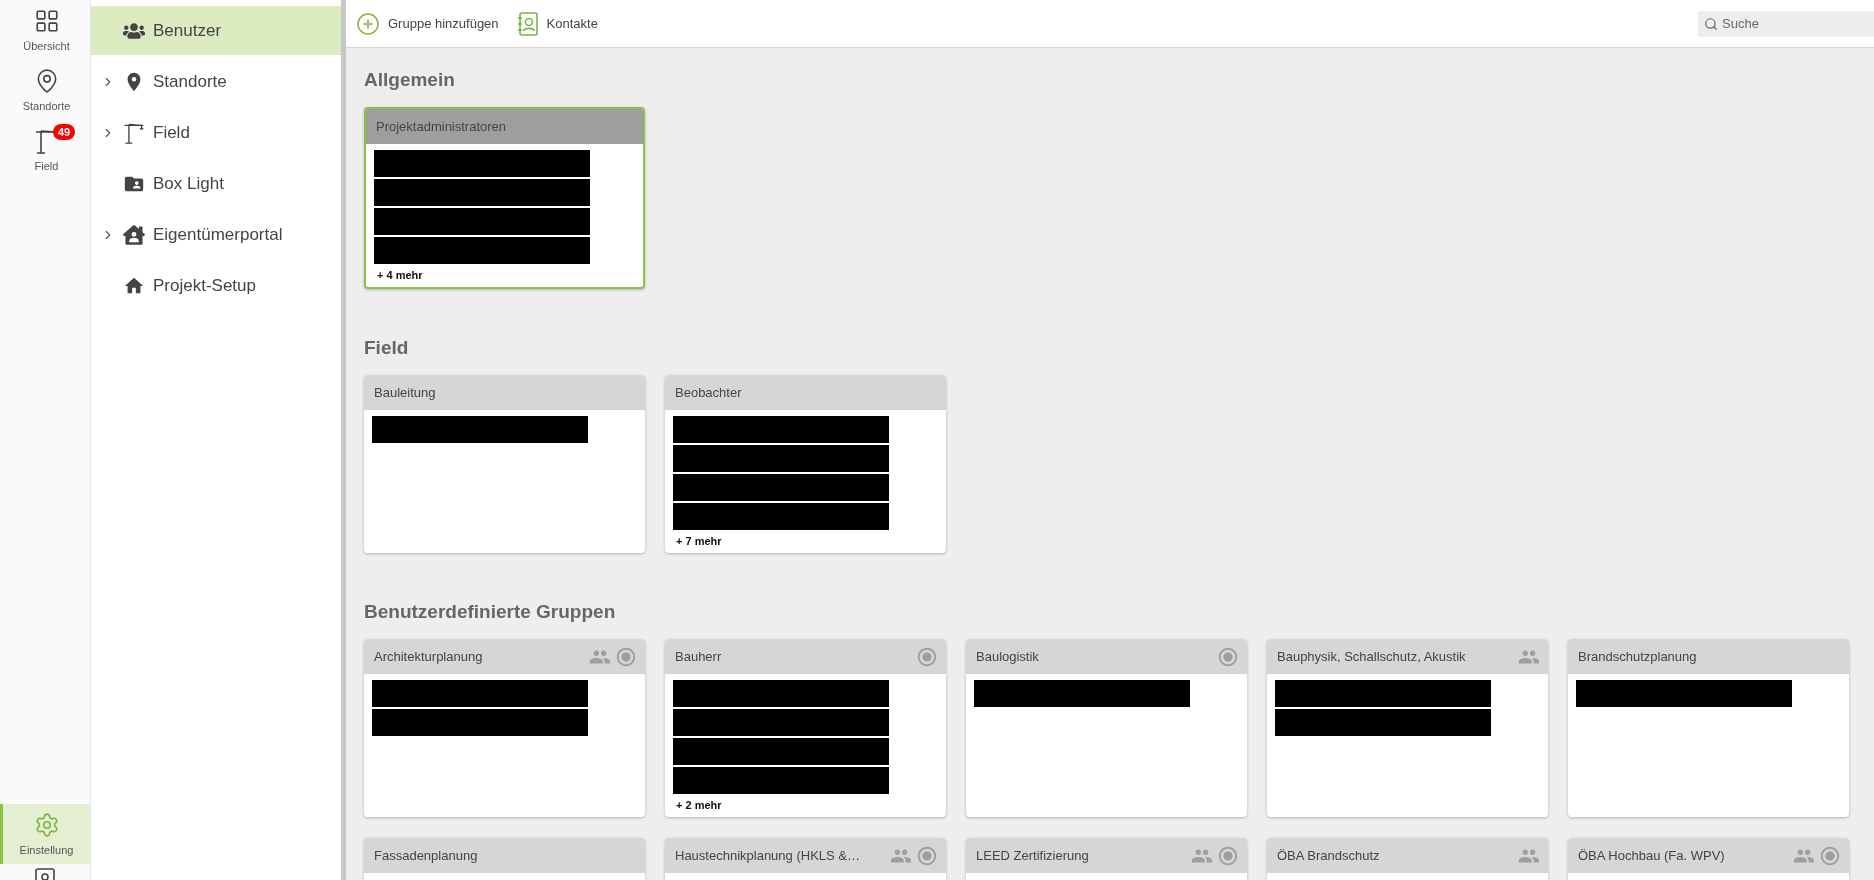 This screenshot has width=1874, height=880. I want to click on more-count: + 7 mehr, so click(699, 541).